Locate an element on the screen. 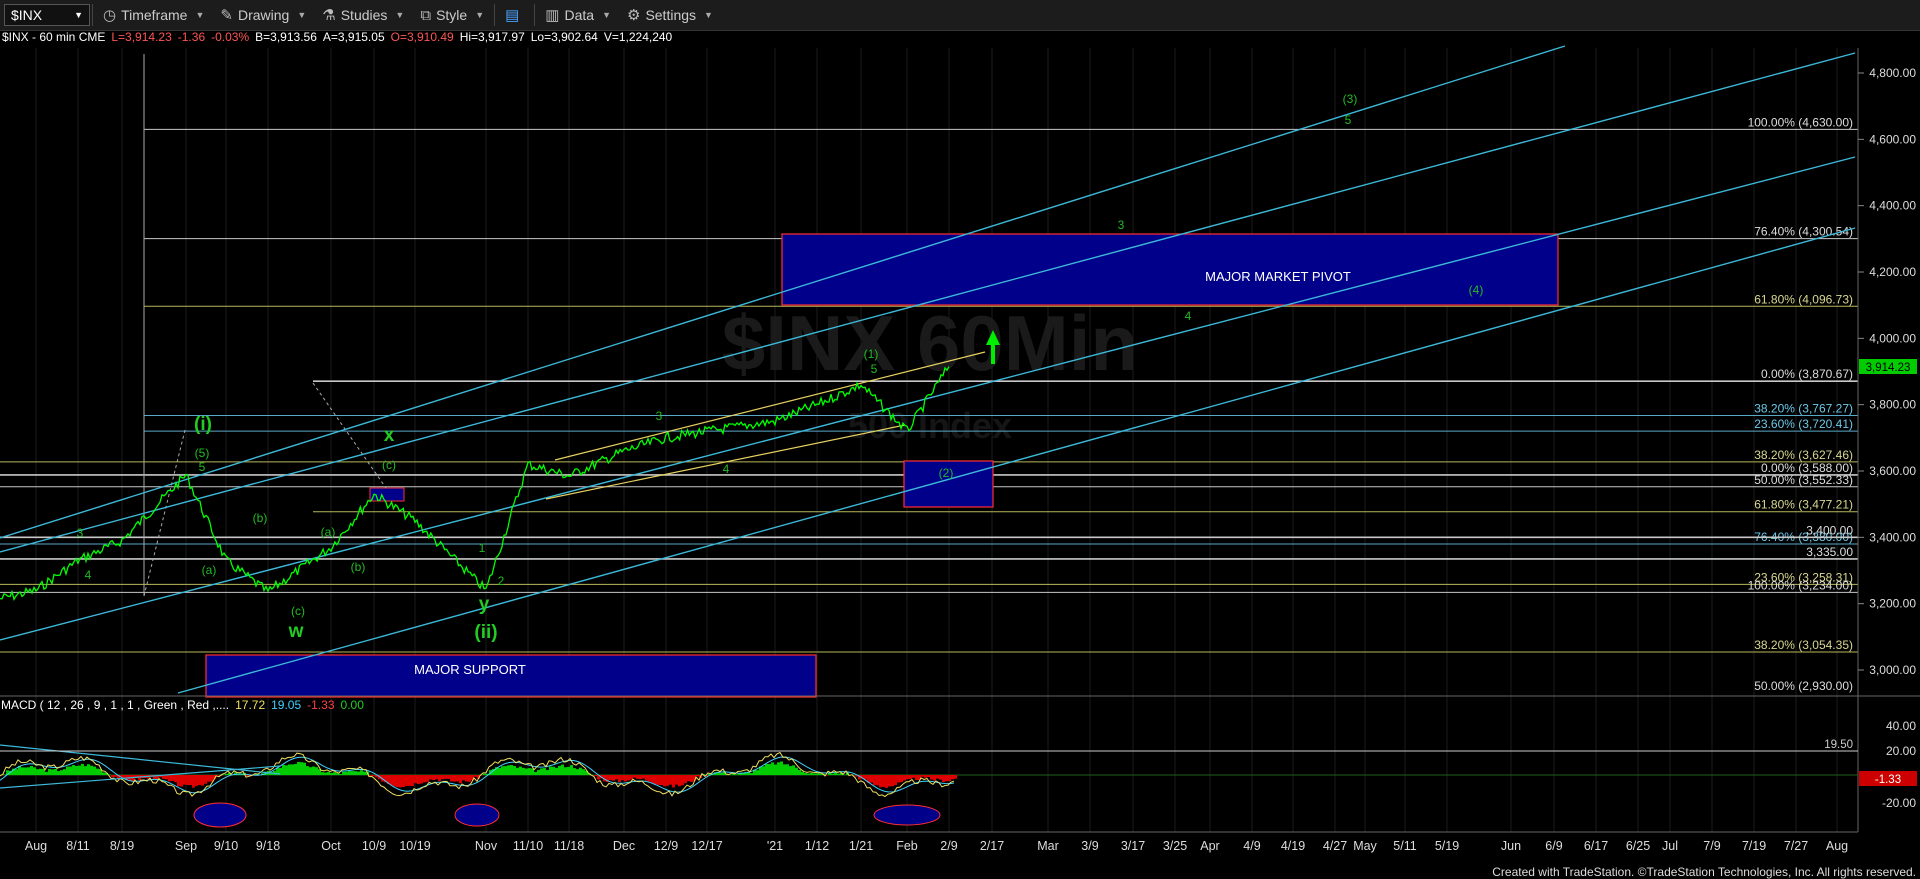  macd-axis-label: -20.00 is located at coordinates (1899, 803).